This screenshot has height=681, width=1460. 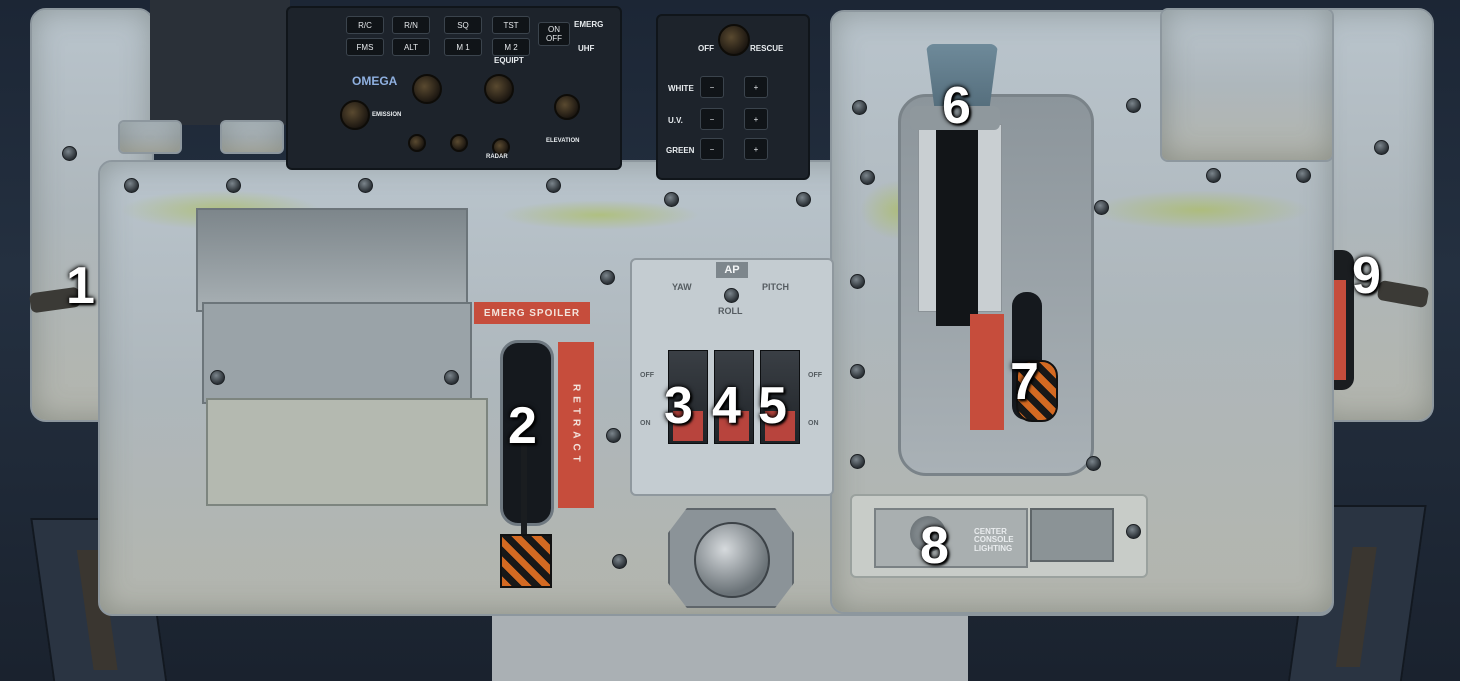 I want to click on rescue-knob, so click(x=734, y=40).